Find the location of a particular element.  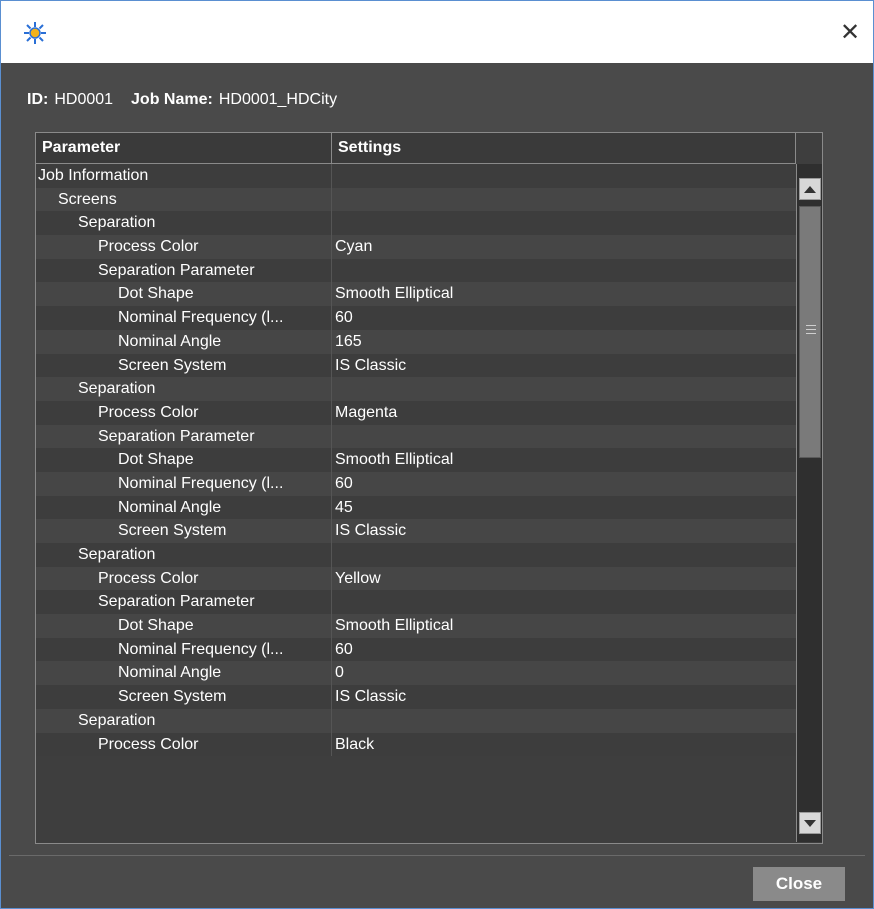

table-header: Parameter Settings is located at coordinates (416, 148).